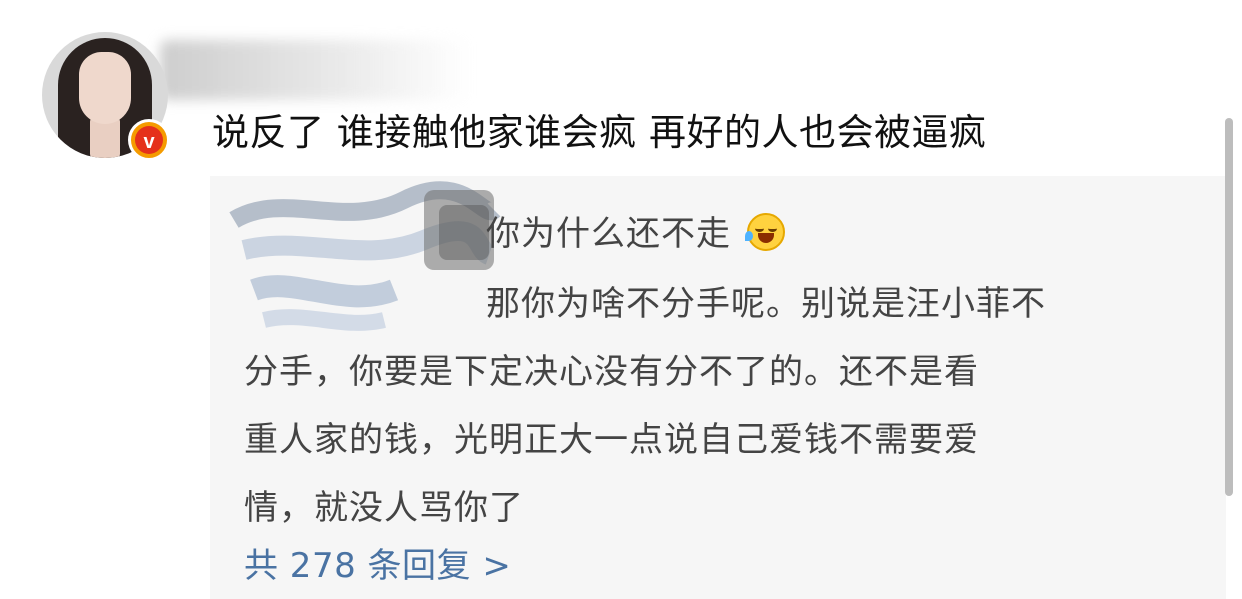 The height and width of the screenshot is (599, 1242). I want to click on reply-line-3: 分手，你要是下定决心没有分不了的。还不是看, so click(611, 372).